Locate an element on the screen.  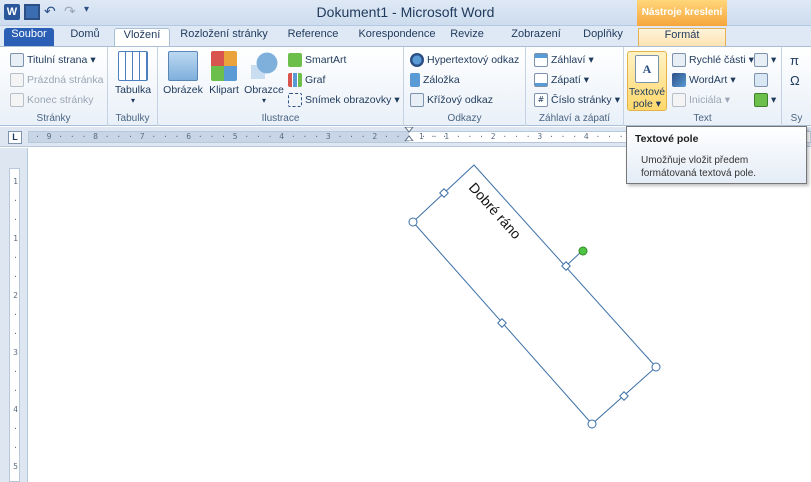
bookmark-button: Záložka is located at coordinates (435, 80).